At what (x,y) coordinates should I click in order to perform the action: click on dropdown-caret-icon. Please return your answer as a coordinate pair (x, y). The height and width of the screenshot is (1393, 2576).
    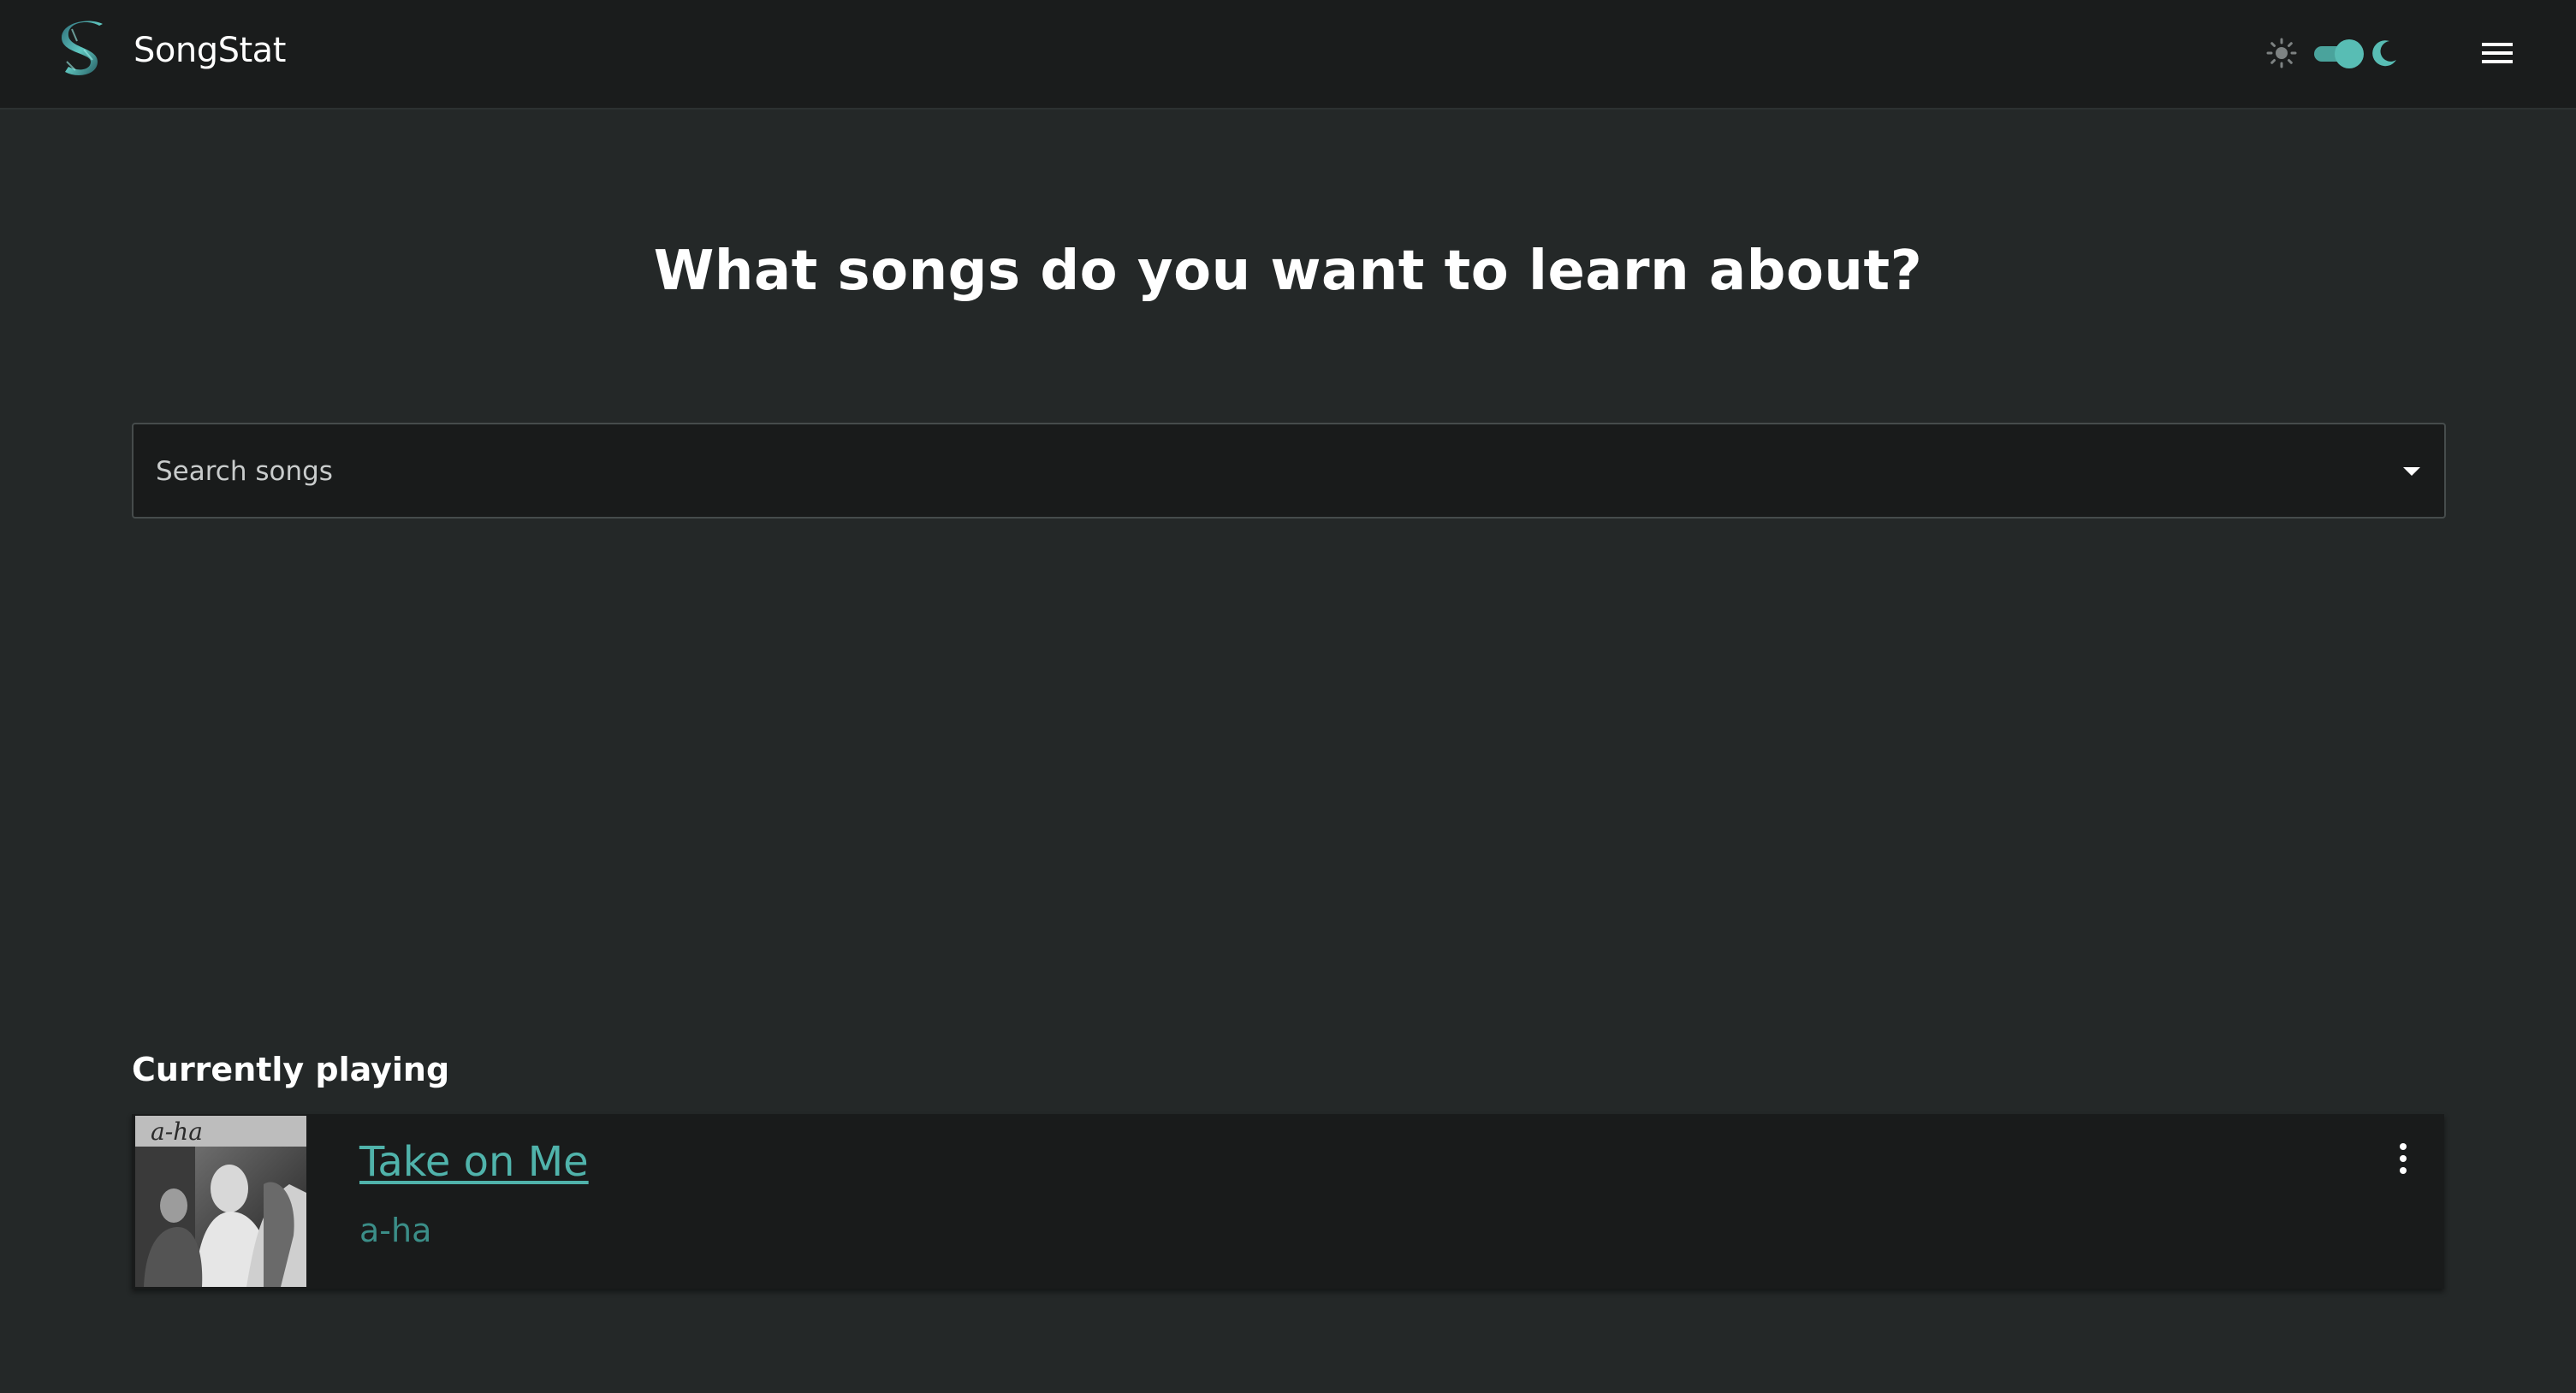
    Looking at the image, I should click on (2411, 471).